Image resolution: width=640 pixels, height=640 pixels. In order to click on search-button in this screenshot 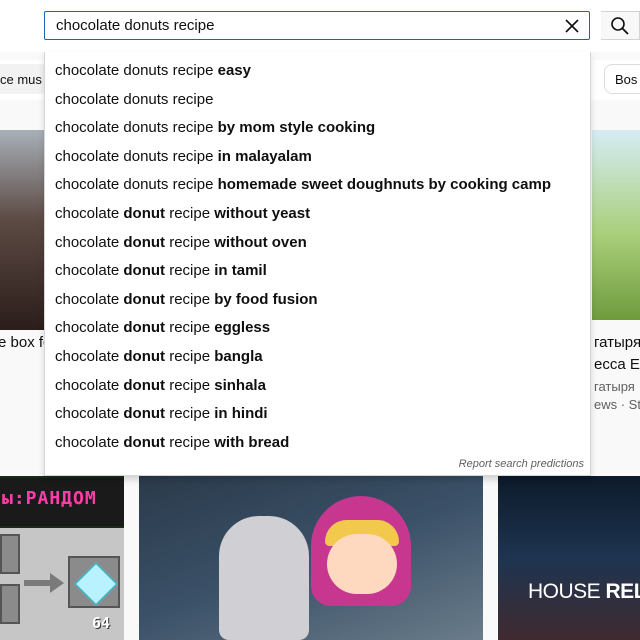, I will do `click(620, 25)`.